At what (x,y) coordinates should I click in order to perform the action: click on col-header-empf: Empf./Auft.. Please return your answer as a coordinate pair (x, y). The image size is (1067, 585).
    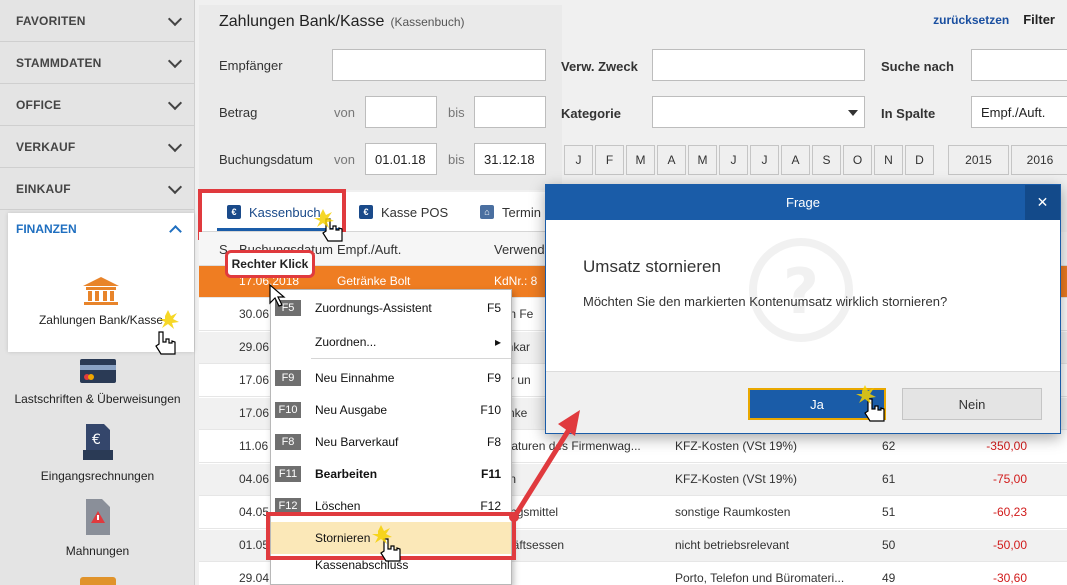
    Looking at the image, I should click on (369, 249).